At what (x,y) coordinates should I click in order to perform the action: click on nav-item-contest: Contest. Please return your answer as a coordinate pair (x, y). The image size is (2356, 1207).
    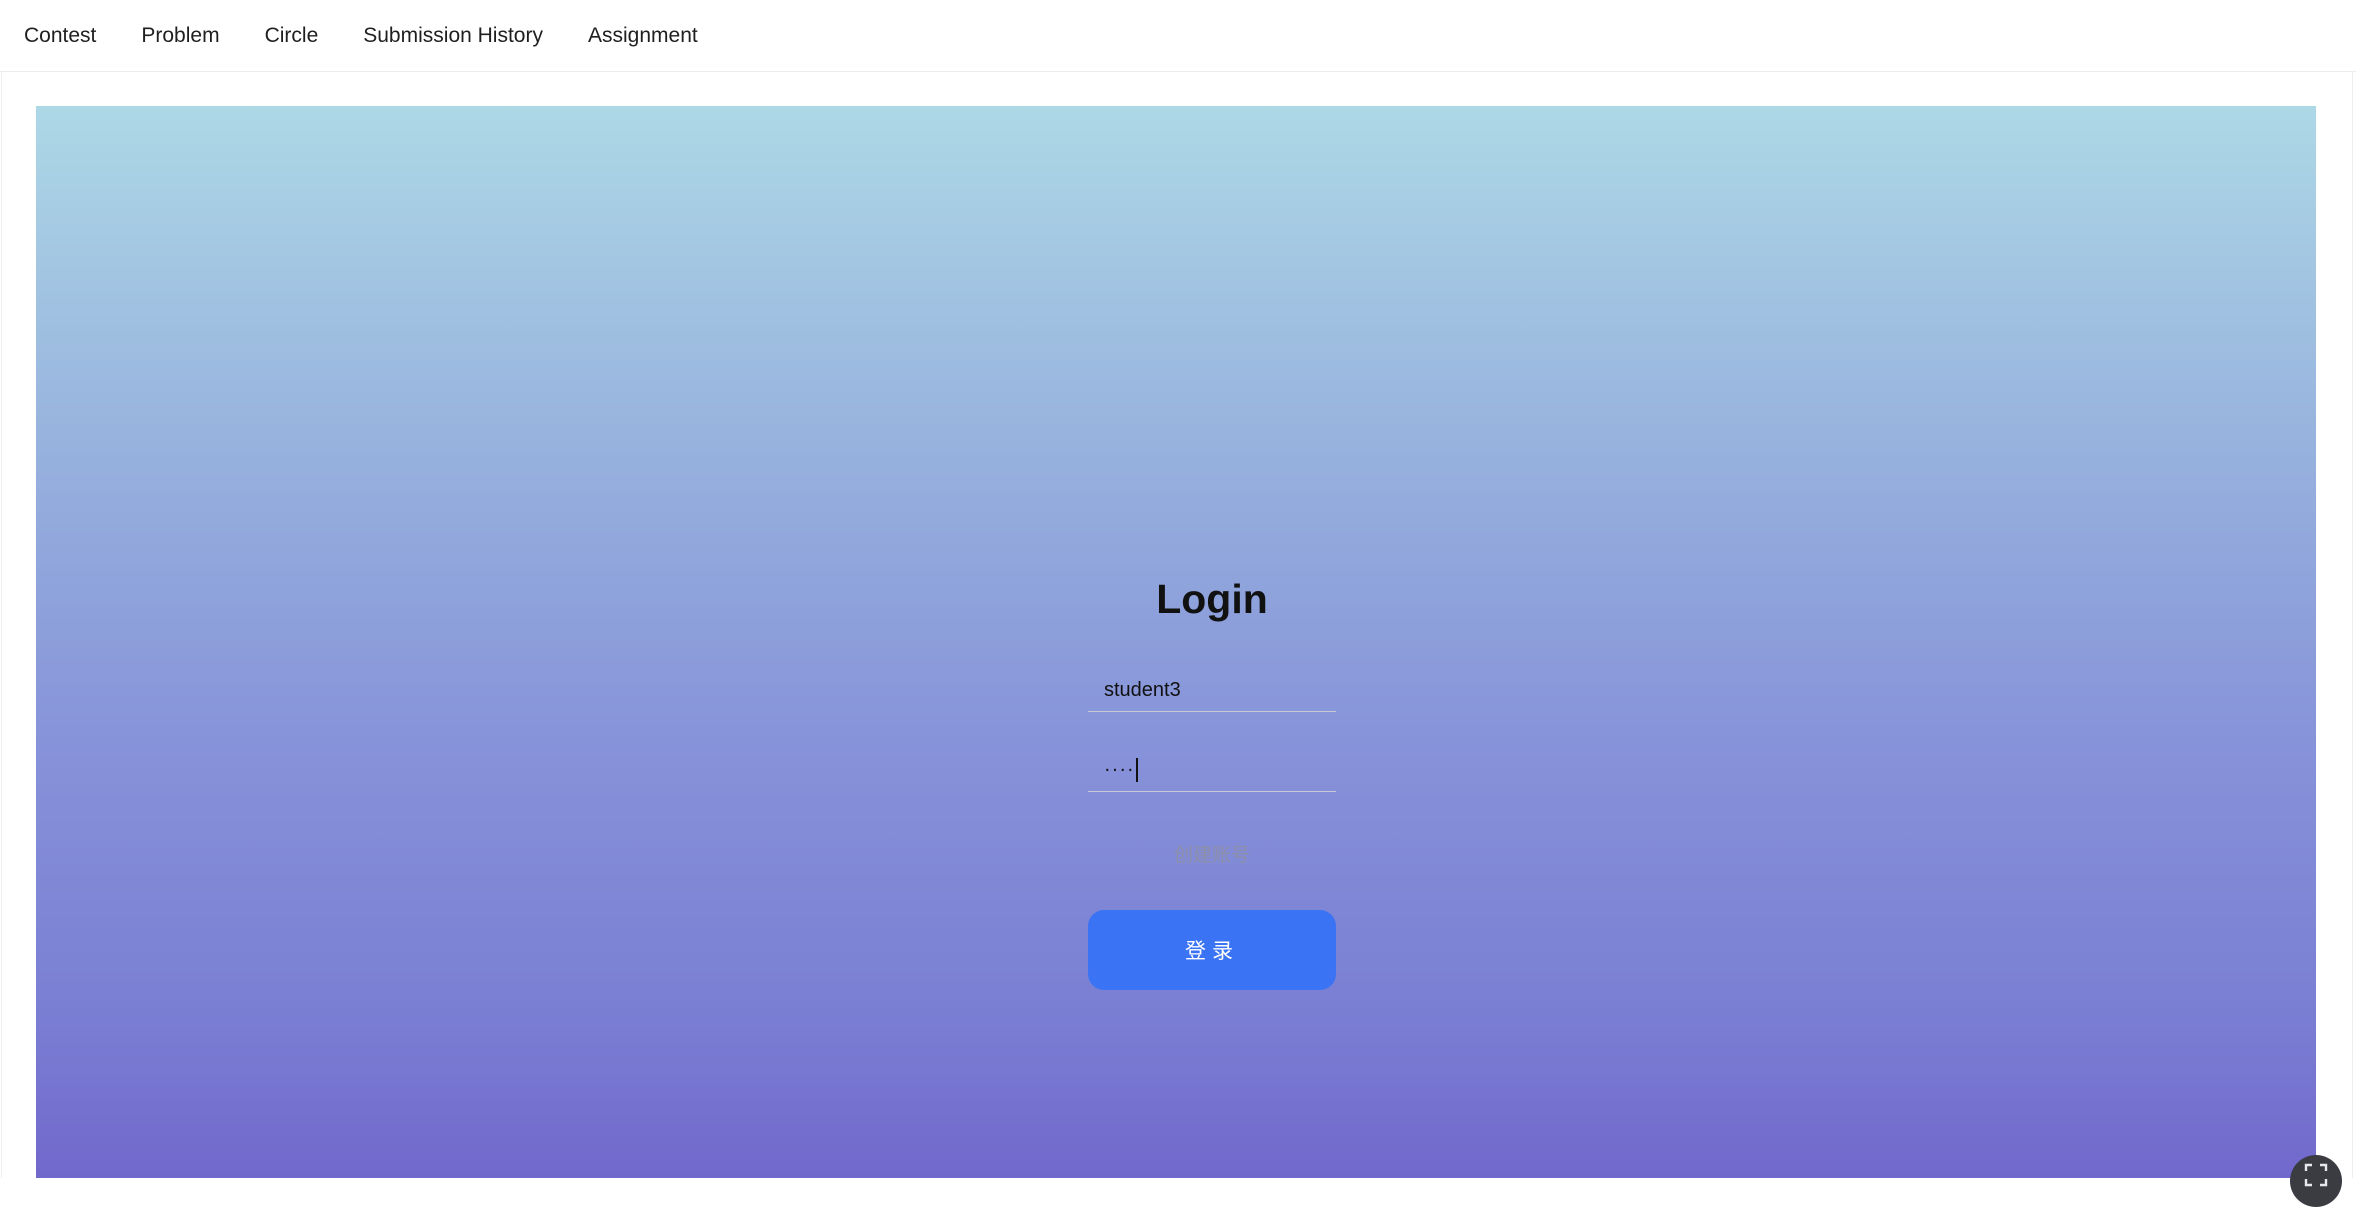
    Looking at the image, I should click on (60, 36).